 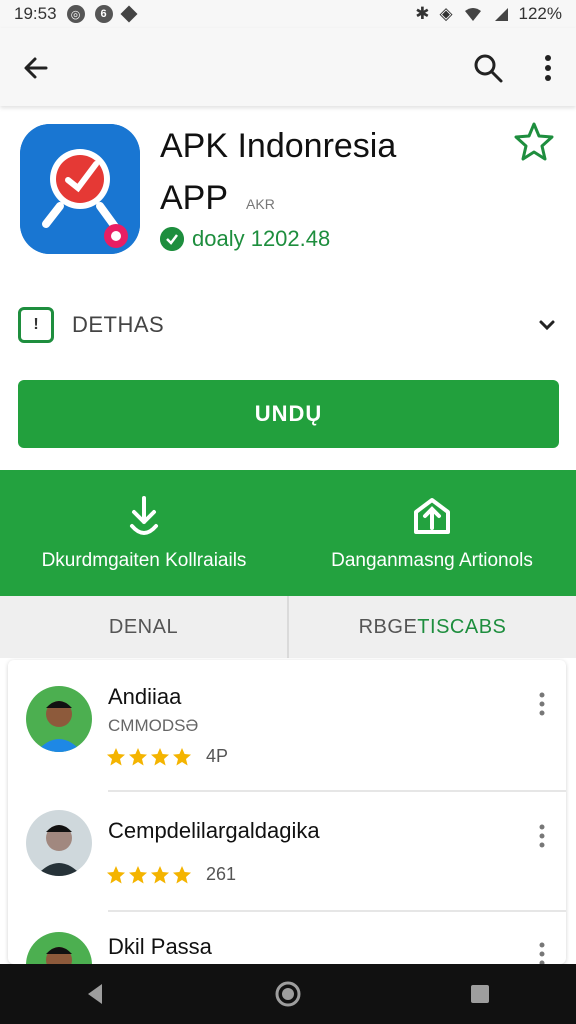 I want to click on nav-home-icon, so click(x=288, y=994).